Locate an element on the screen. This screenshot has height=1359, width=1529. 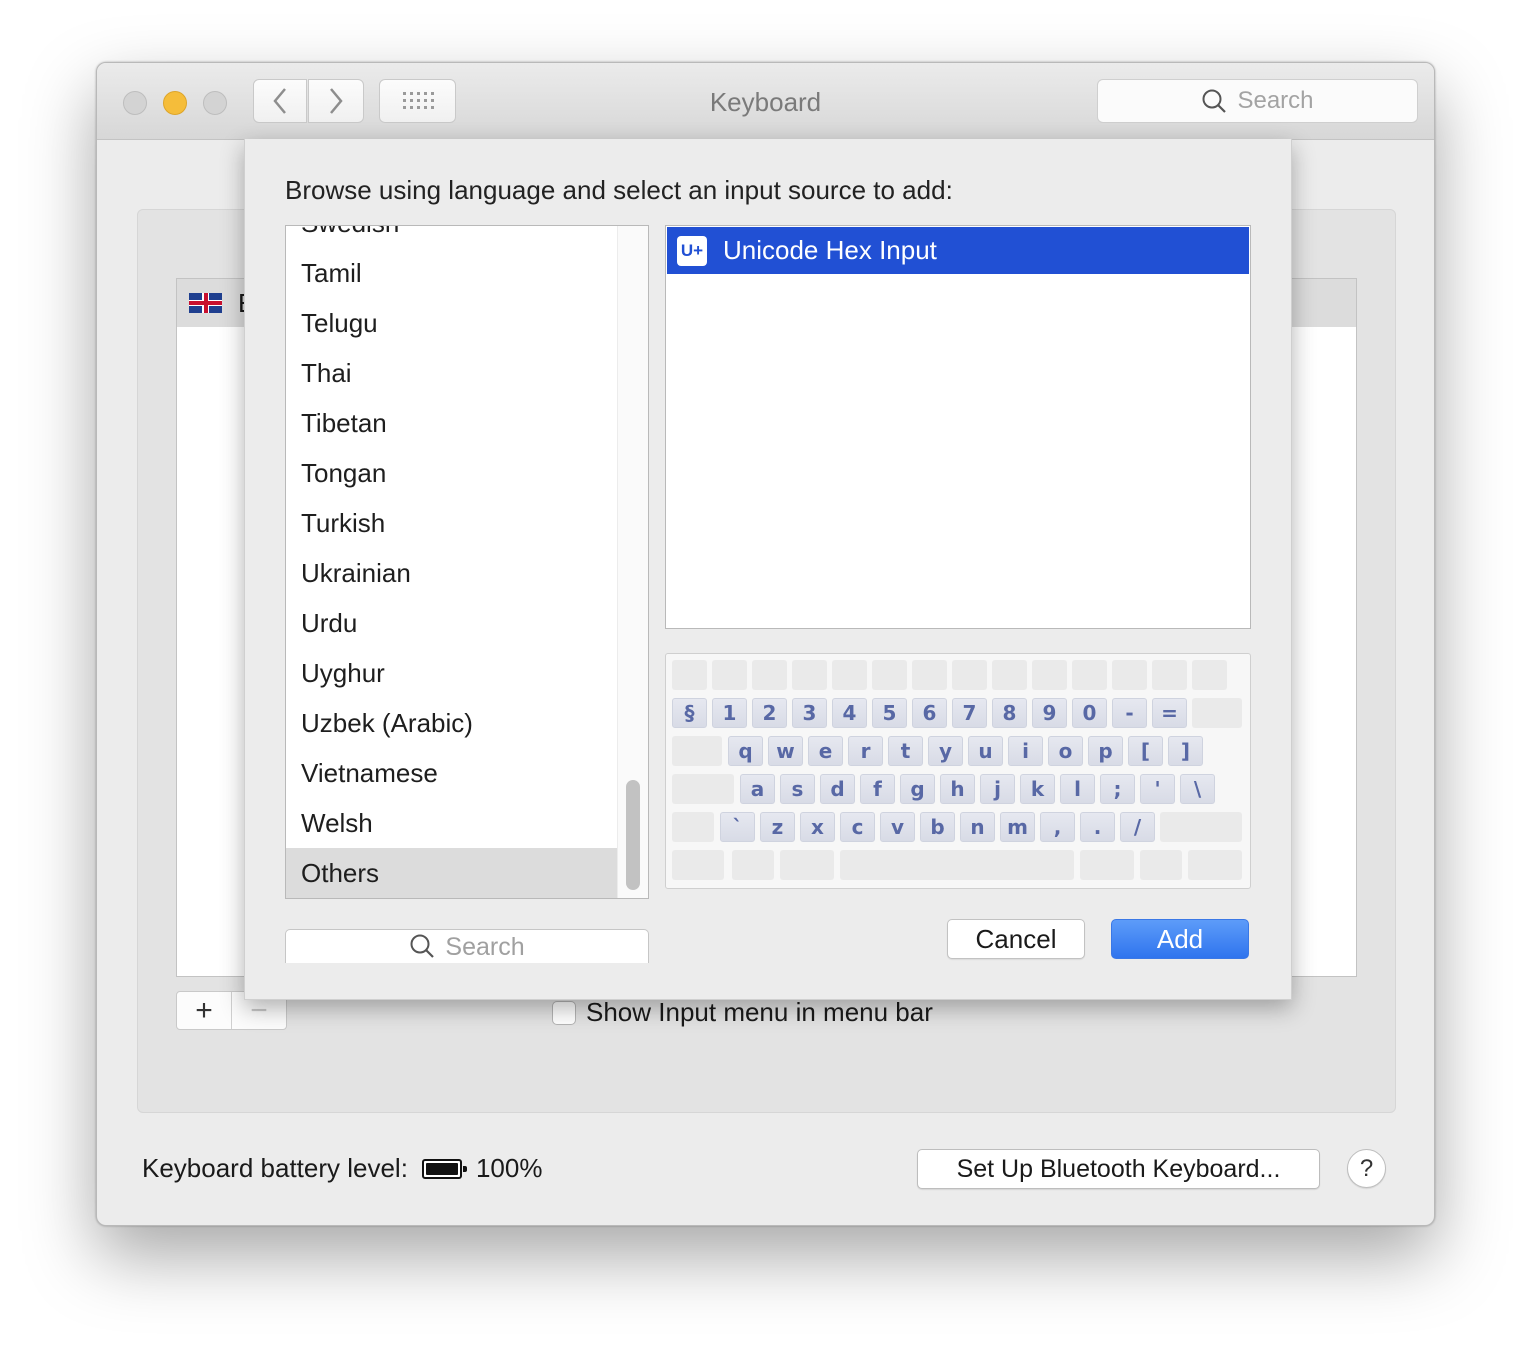
battery-label: Keyboard battery level: is located at coordinates (275, 1168).